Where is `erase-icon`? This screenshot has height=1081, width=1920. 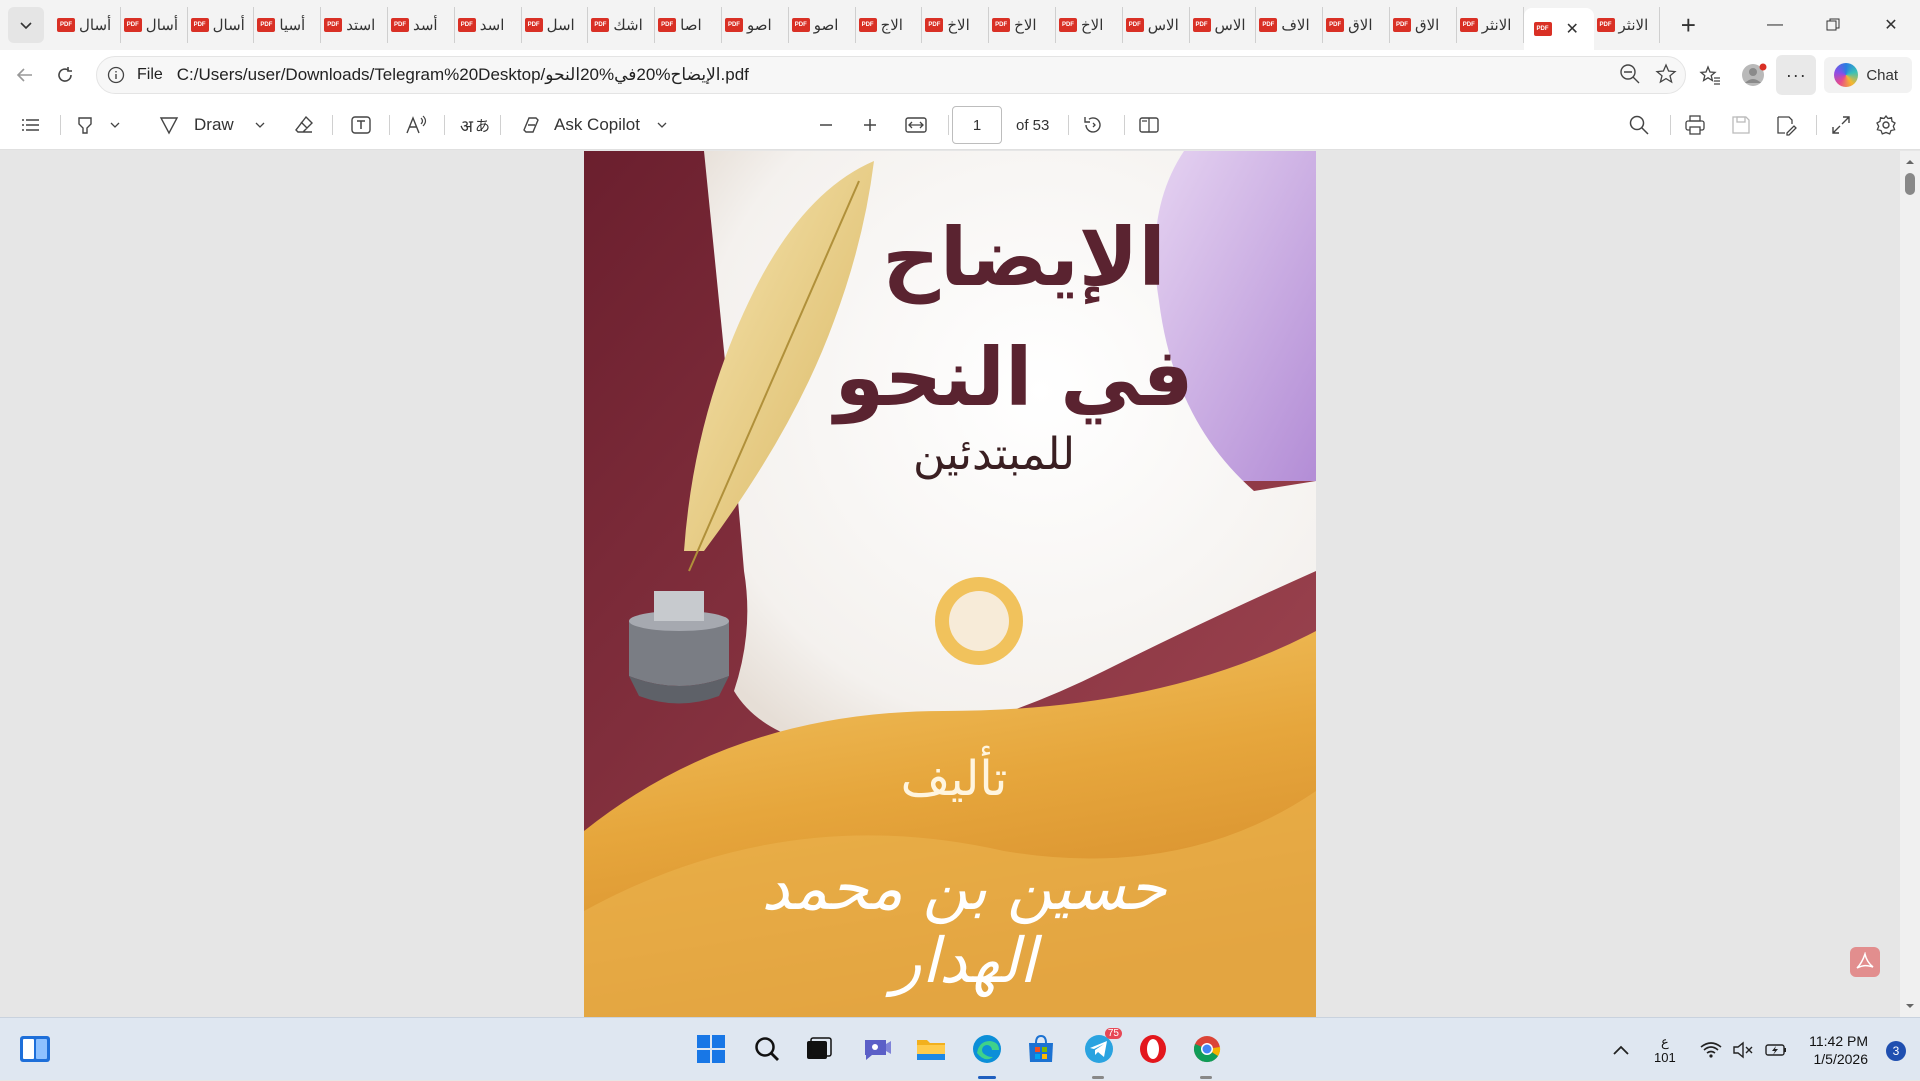 erase-icon is located at coordinates (304, 125).